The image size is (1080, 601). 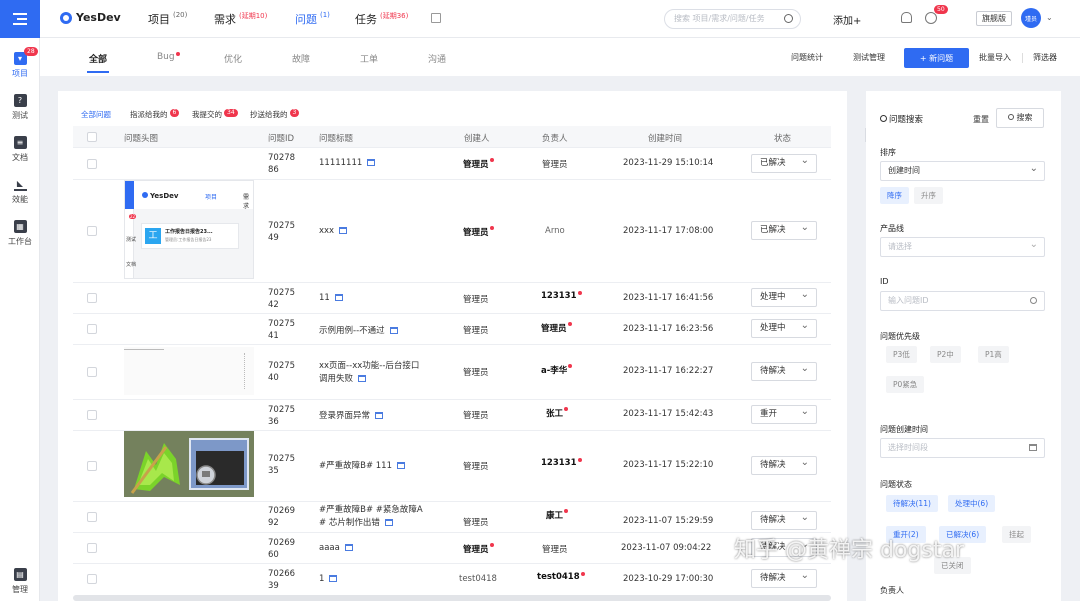 I want to click on issue-title: xx页面--xx功能--后台接口 调用失败, so click(x=369, y=373).